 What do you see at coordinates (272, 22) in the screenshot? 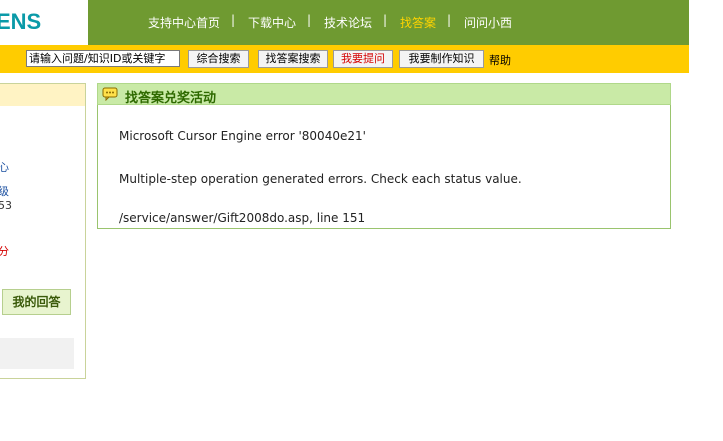
I see `nav-download-center: 下载中心` at bounding box center [272, 22].